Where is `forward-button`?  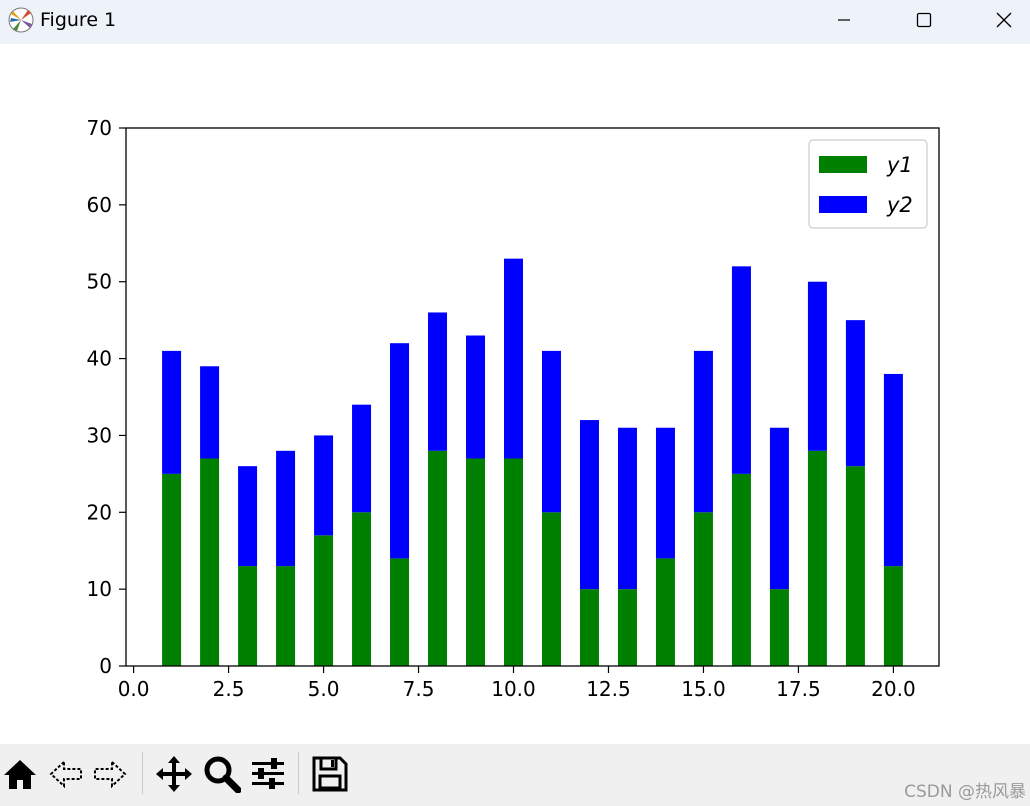
forward-button is located at coordinates (110, 774).